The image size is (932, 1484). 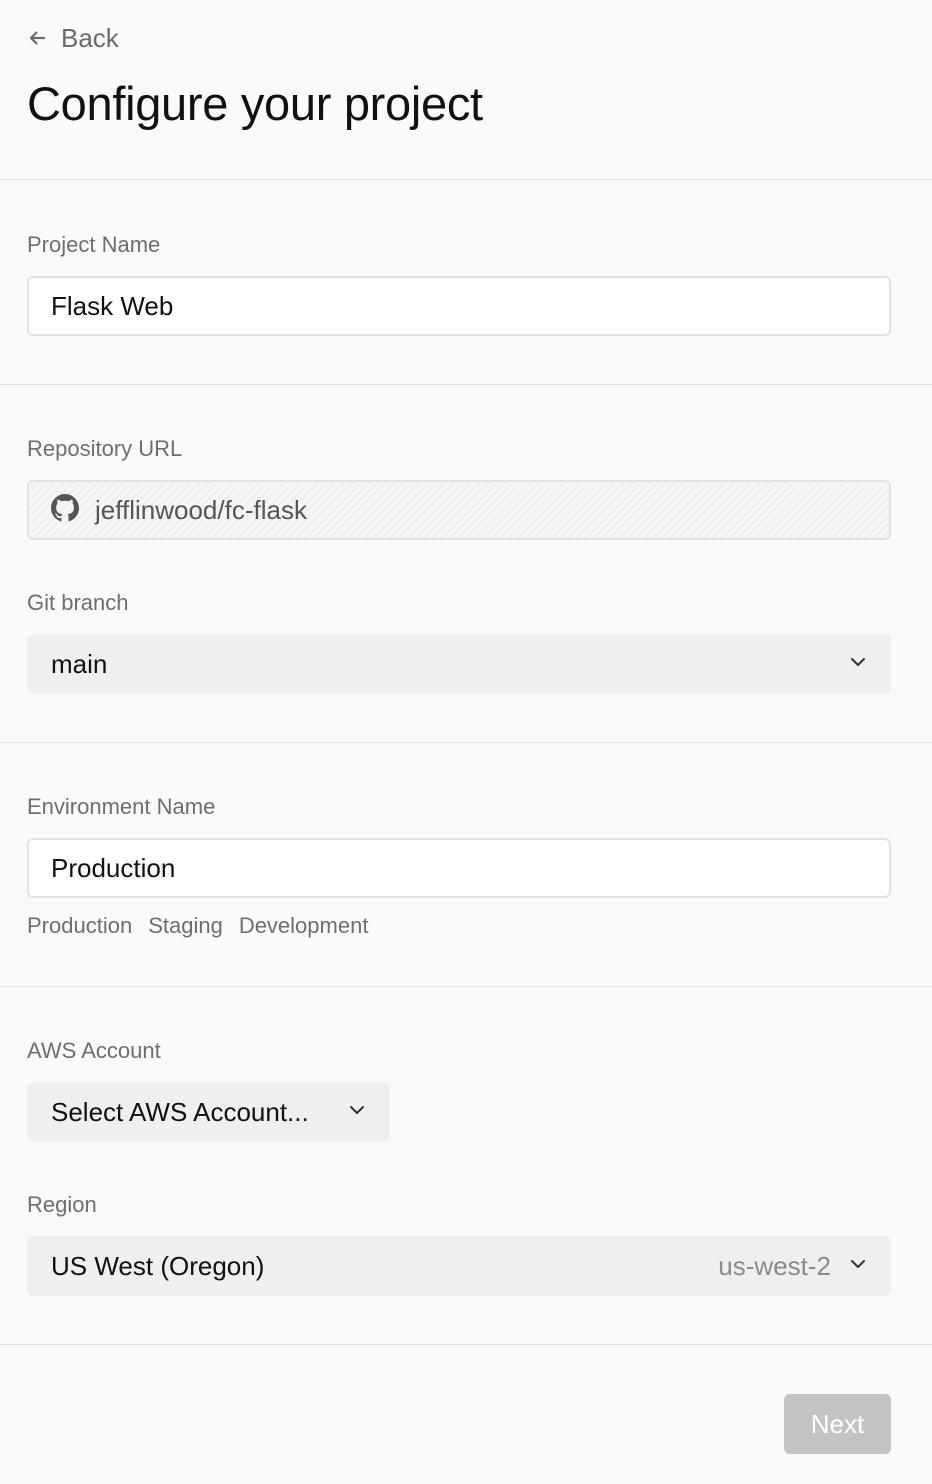 I want to click on page-title: Configure your project, so click(x=255, y=103).